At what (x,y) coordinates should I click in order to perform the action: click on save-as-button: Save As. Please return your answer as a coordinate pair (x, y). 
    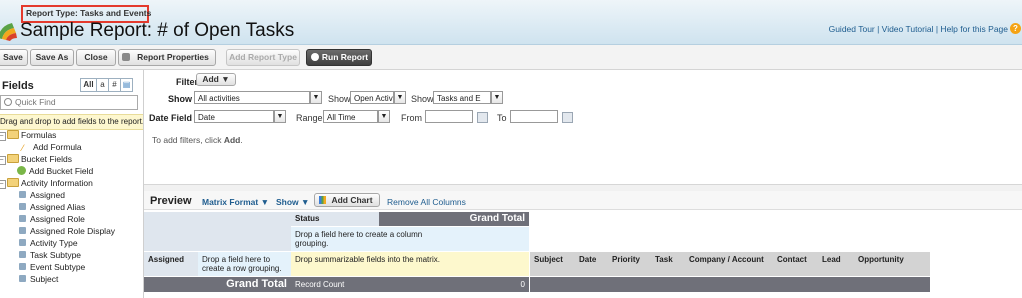
    Looking at the image, I should click on (52, 57).